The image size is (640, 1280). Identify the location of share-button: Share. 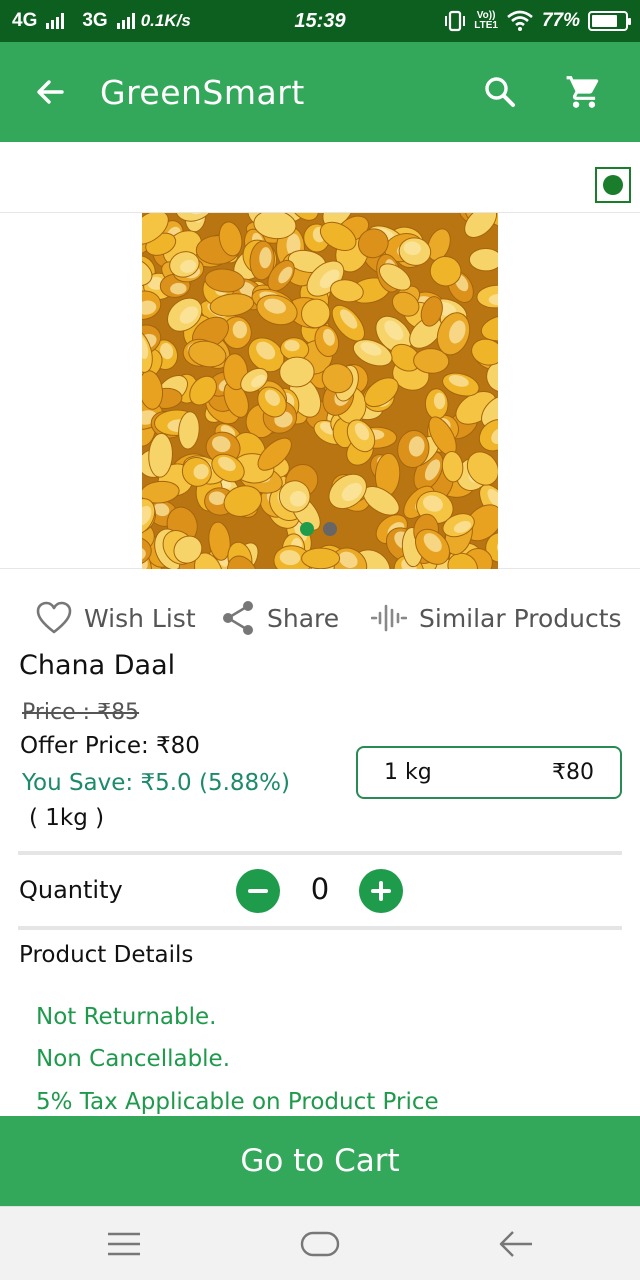
(280, 618).